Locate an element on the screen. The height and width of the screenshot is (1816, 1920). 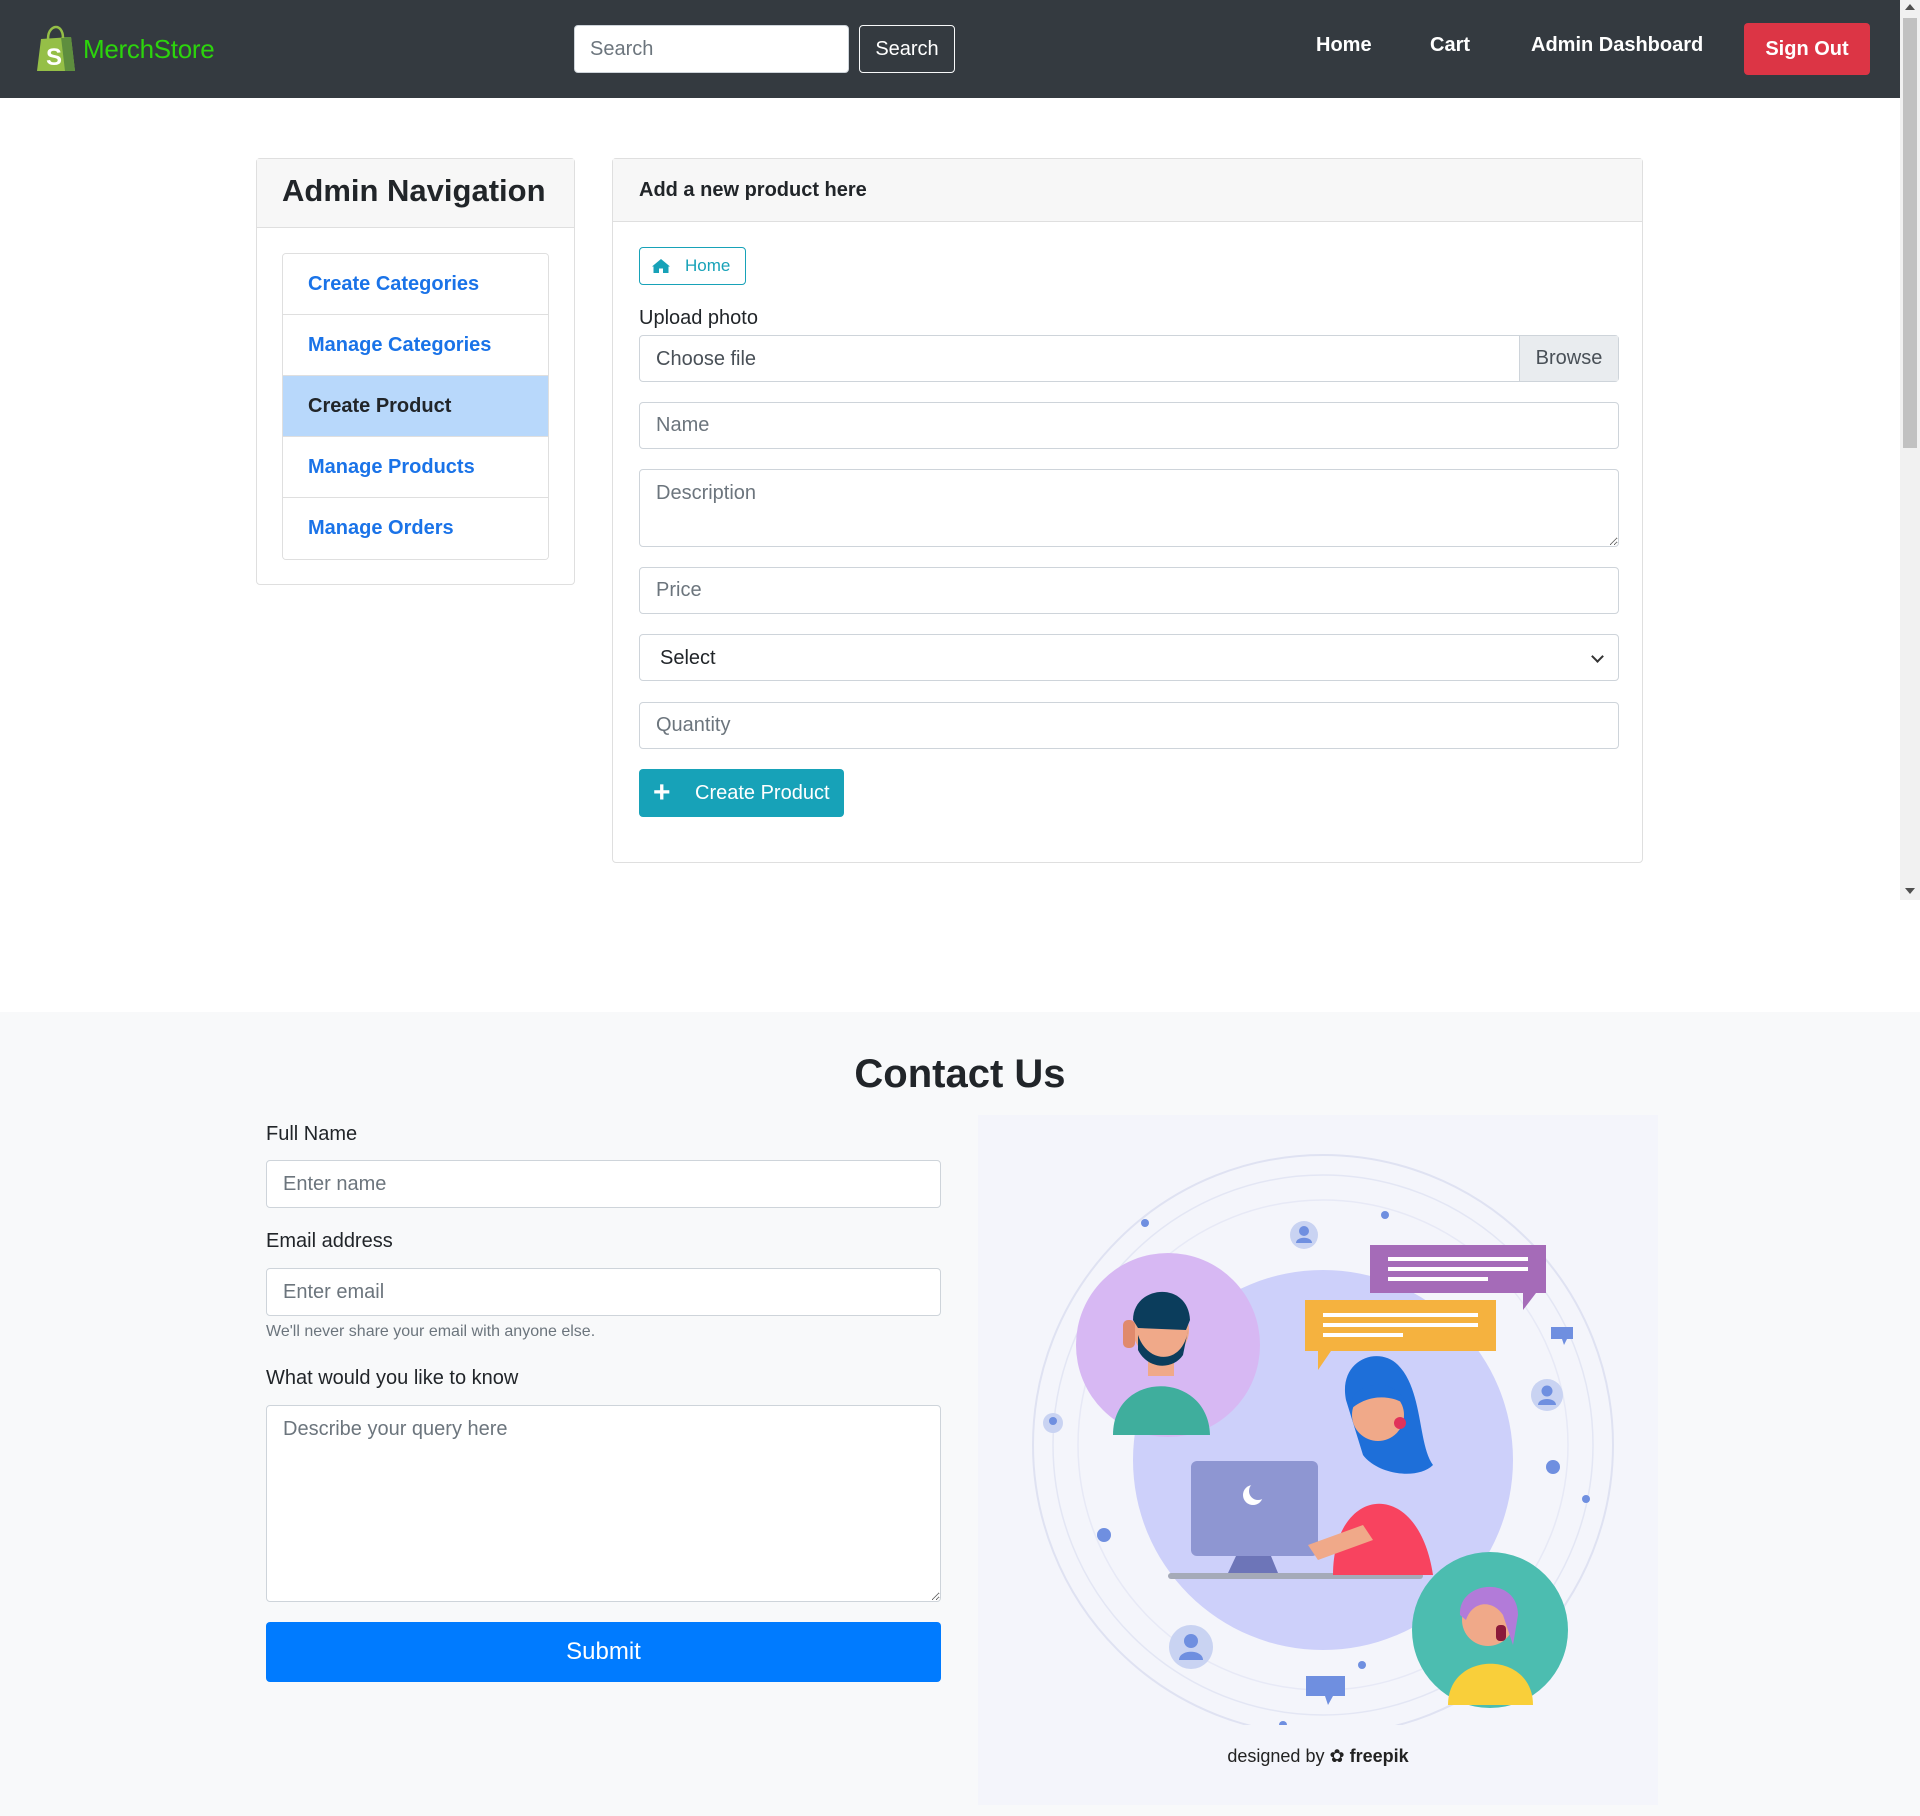
category-select-value: Select is located at coordinates (688, 658).